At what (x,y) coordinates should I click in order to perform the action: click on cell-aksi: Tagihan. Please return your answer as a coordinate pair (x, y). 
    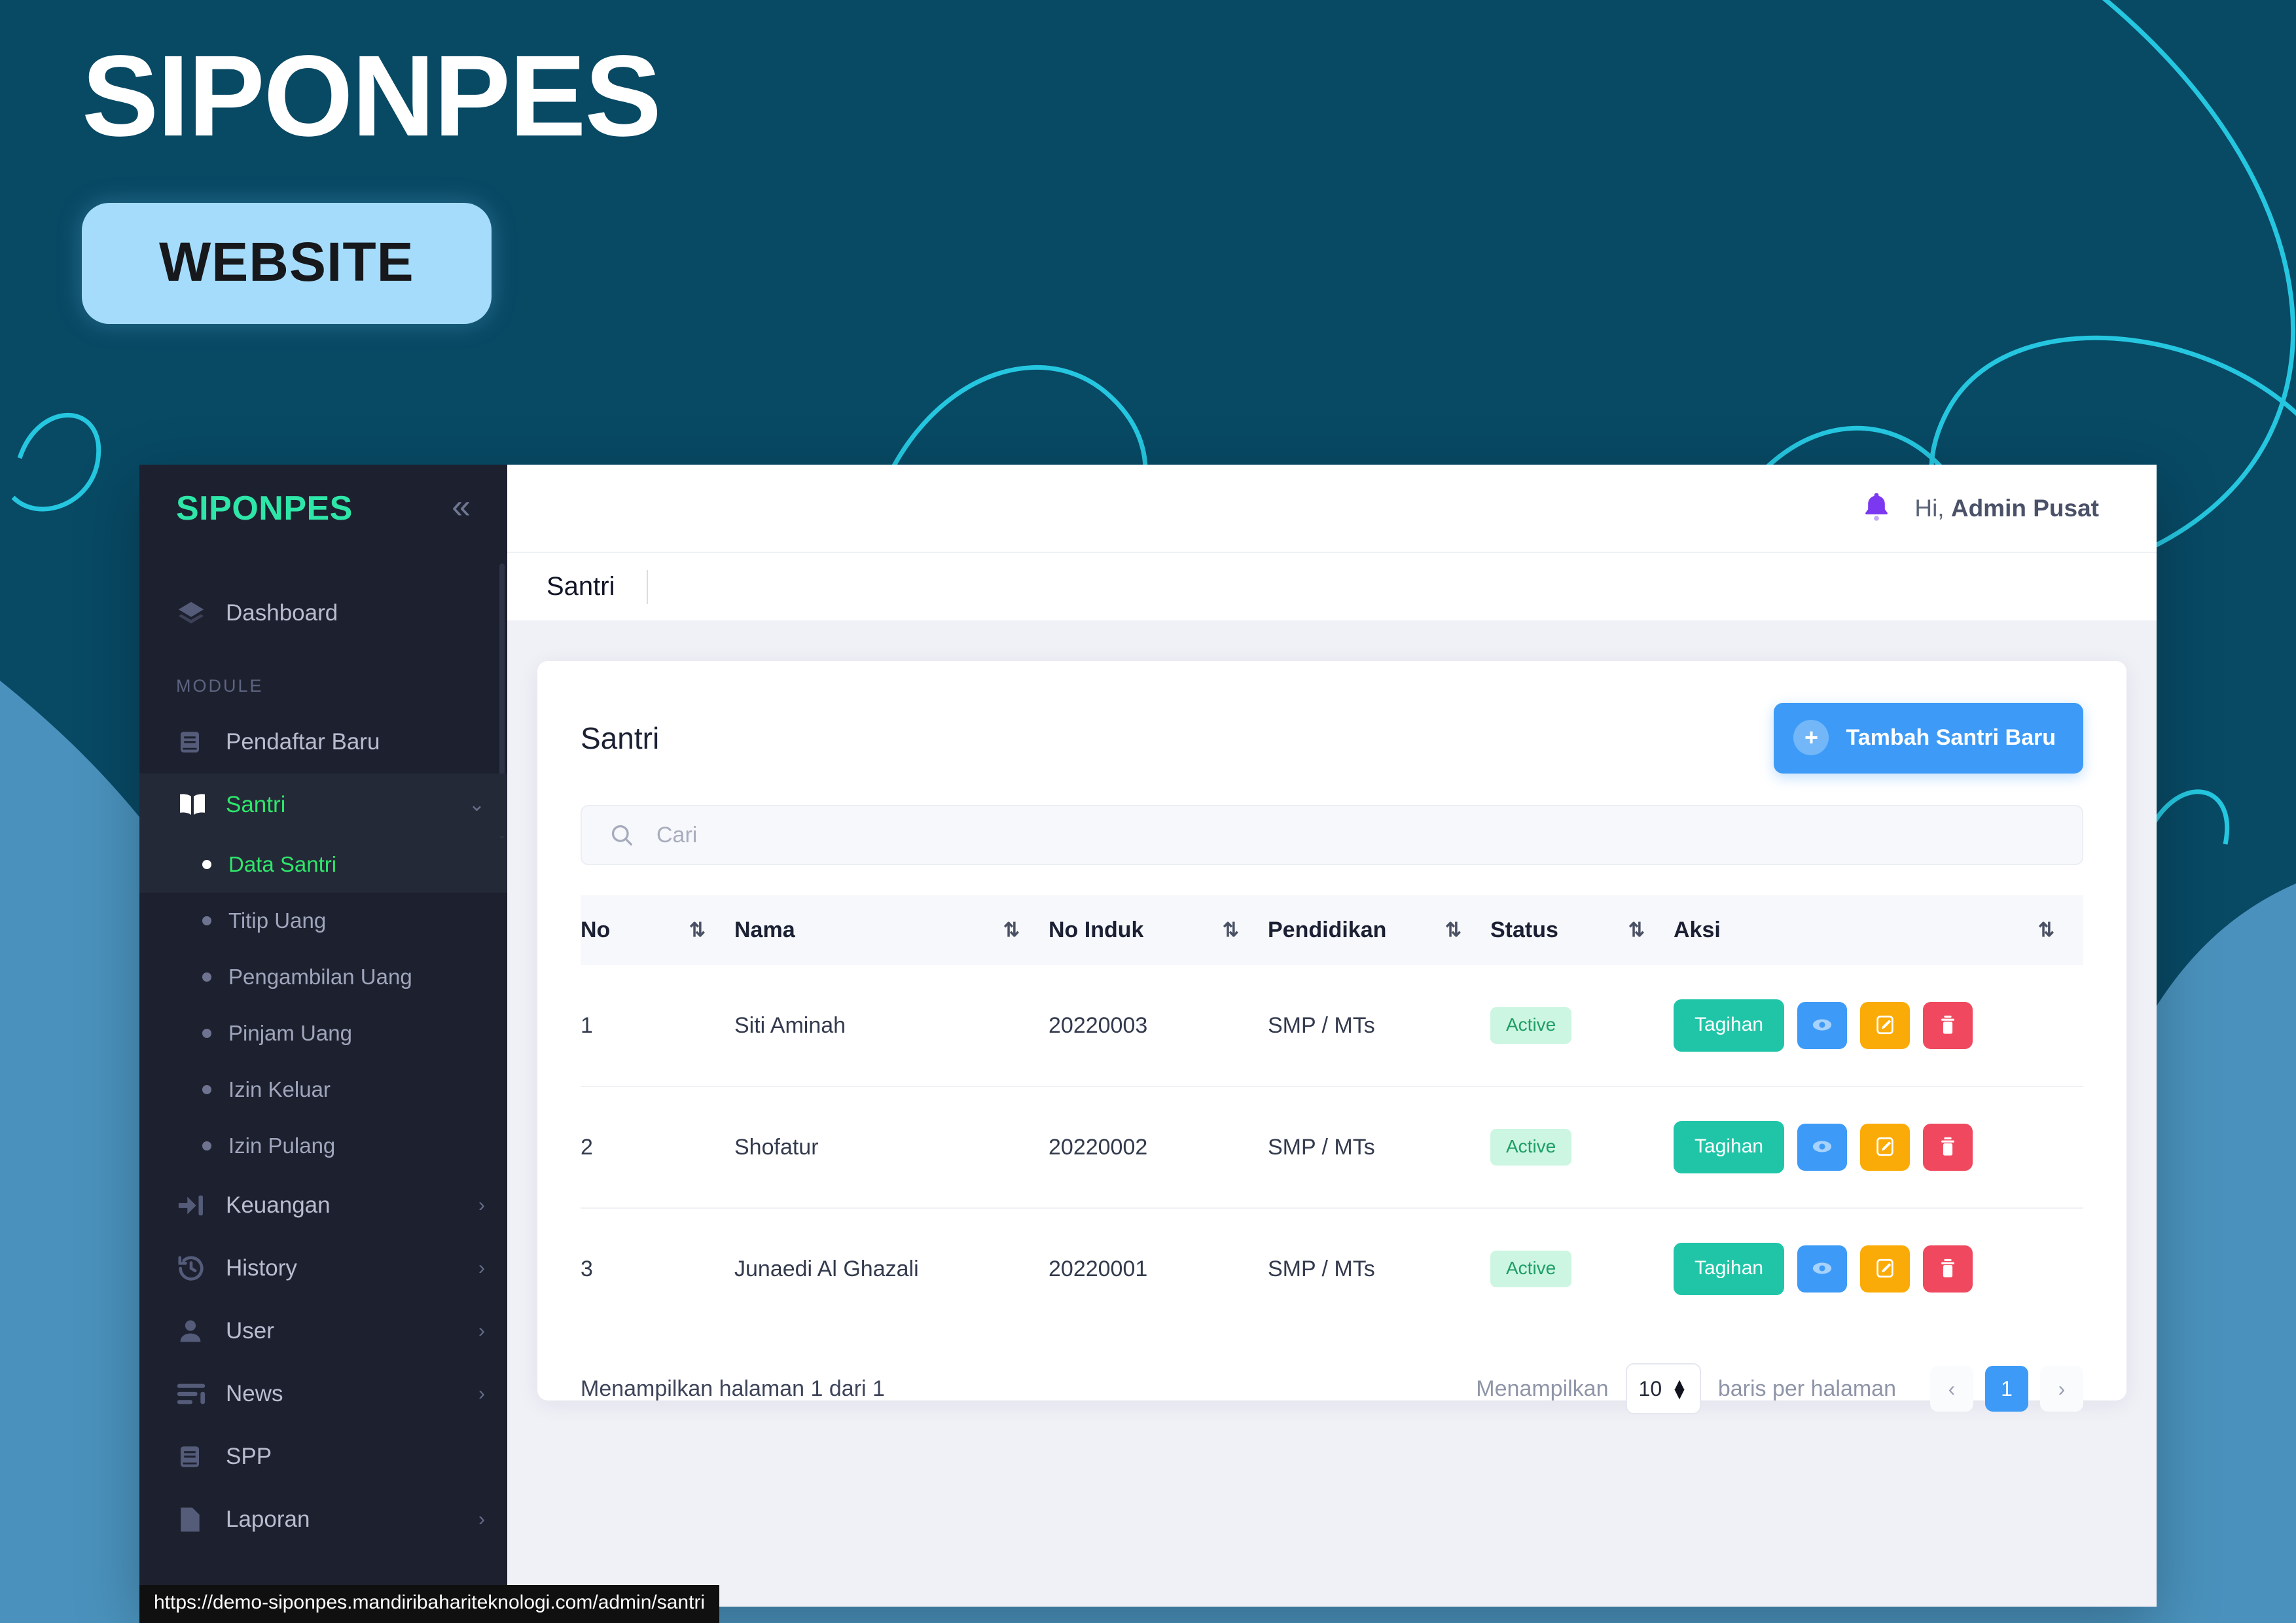
    Looking at the image, I should click on (1878, 1026).